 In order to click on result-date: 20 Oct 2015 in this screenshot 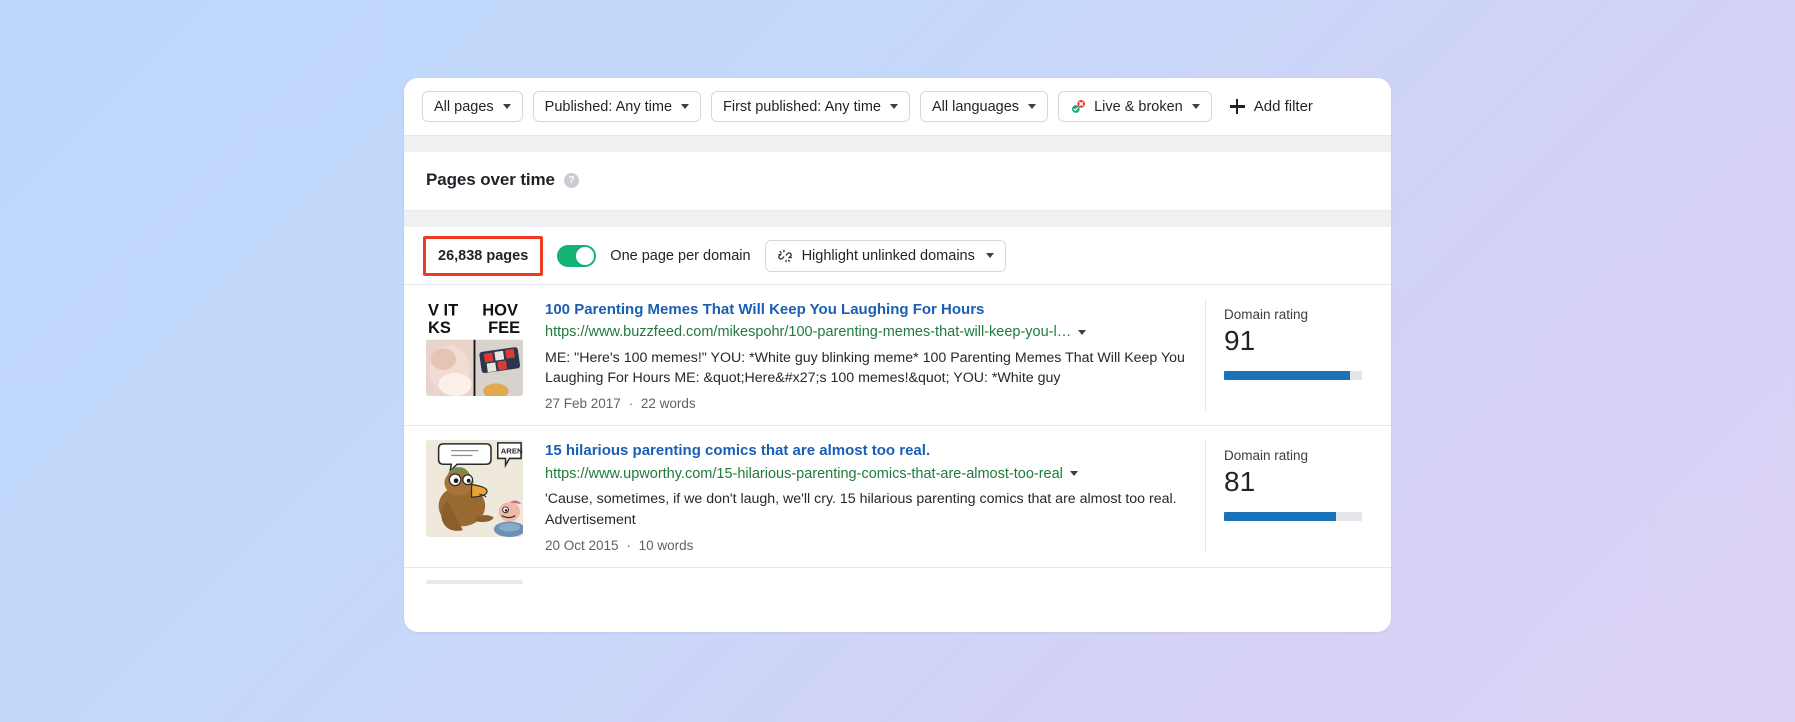, I will do `click(582, 545)`.